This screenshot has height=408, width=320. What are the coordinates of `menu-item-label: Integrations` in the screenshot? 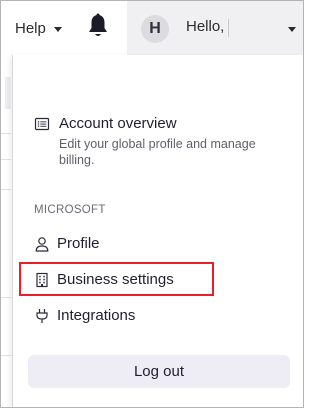 It's located at (96, 315).